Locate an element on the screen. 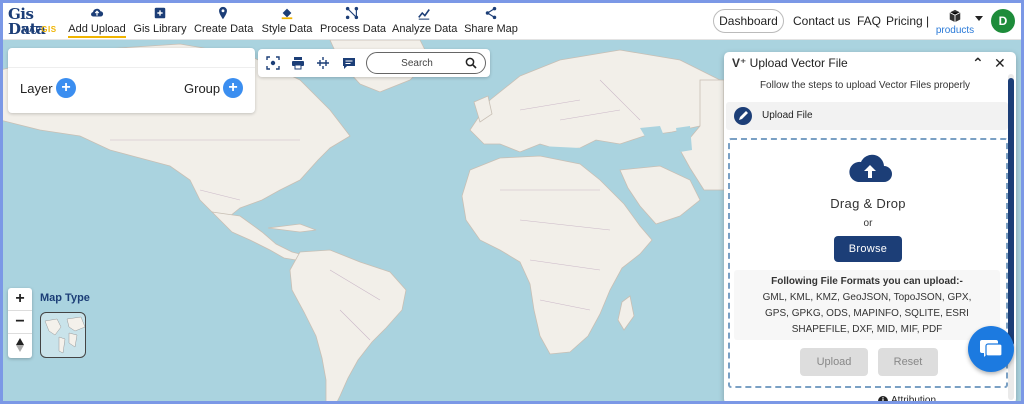 This screenshot has height=404, width=1024. layer-panel-header is located at coordinates (131, 58).